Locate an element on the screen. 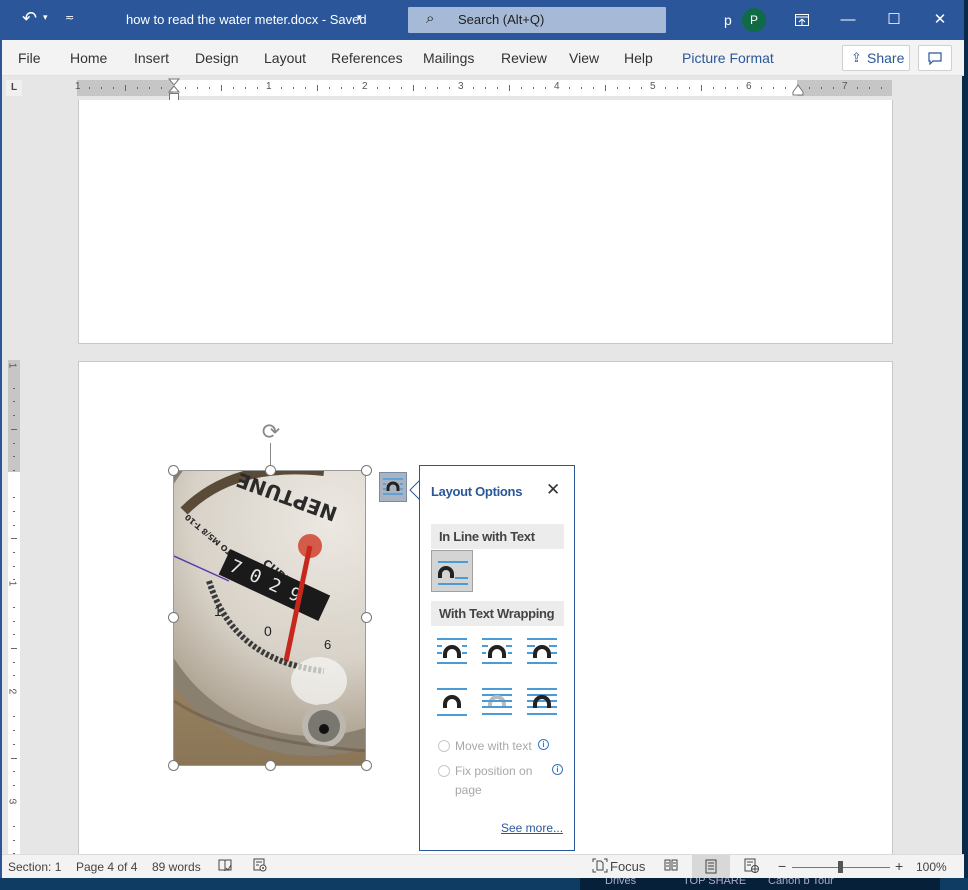 Image resolution: width=968 pixels, height=890 pixels. wrap-option-square is located at coordinates (452, 651).